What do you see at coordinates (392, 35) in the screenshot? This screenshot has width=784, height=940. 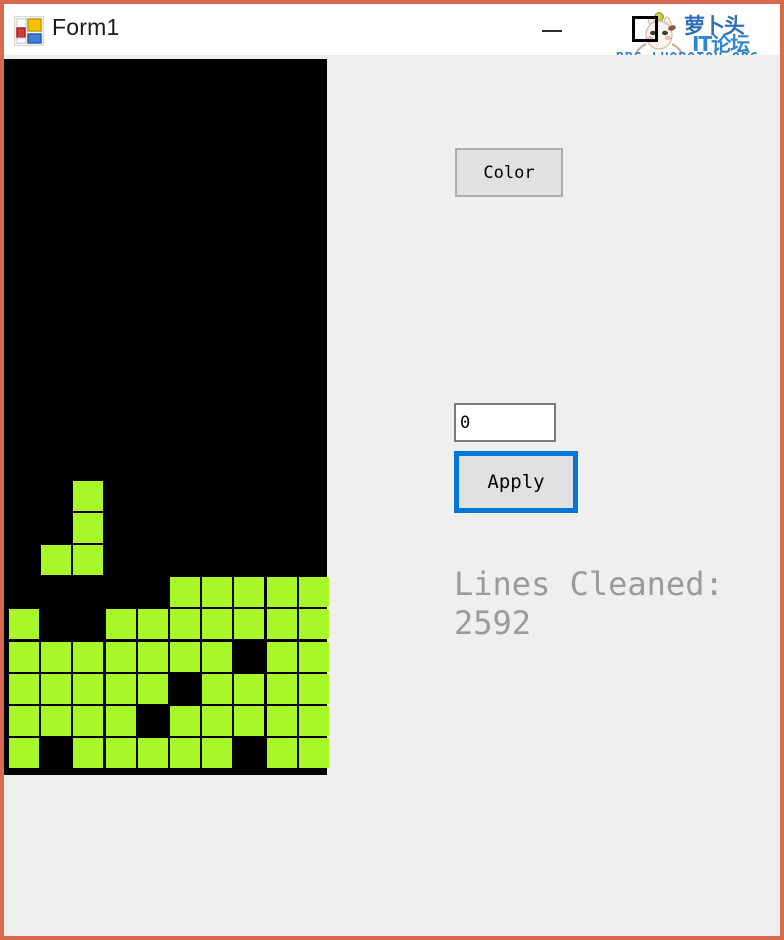 I see `title-bar: Form1 萝卜头 IT论坛` at bounding box center [392, 35].